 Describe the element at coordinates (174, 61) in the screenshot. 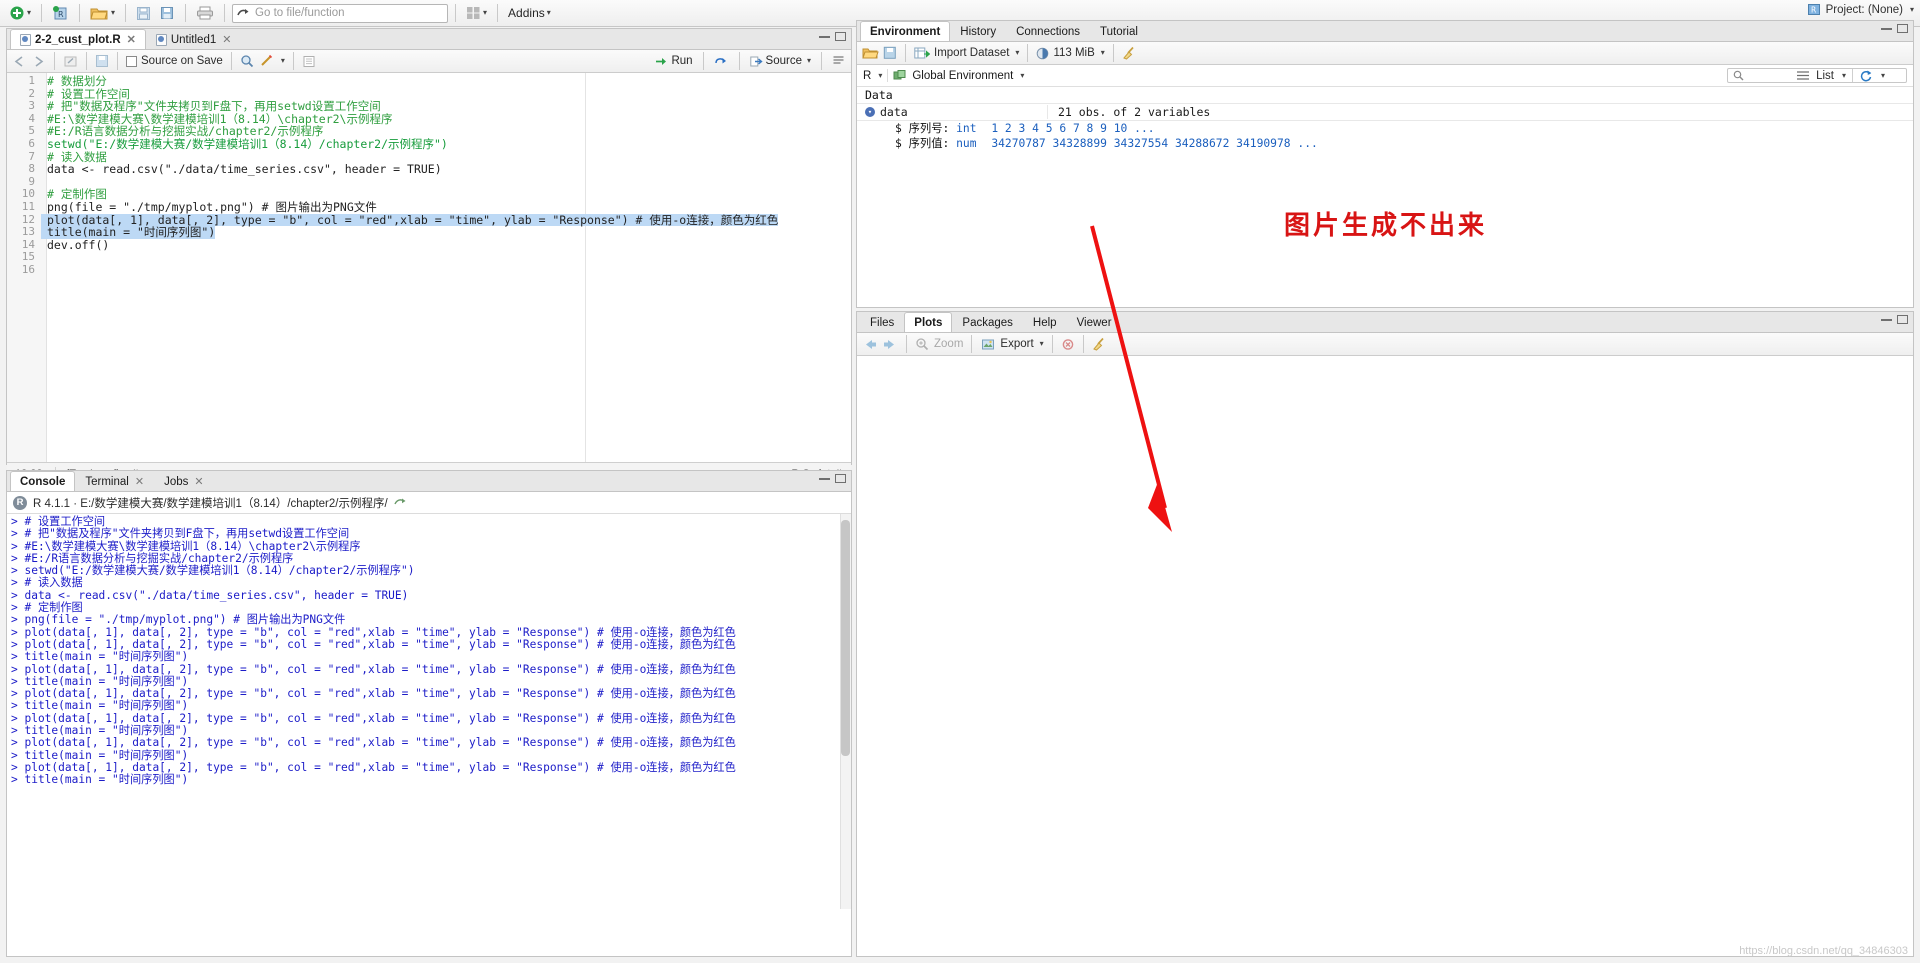

I see `source-on-save-checkbox: Source on Save` at that location.